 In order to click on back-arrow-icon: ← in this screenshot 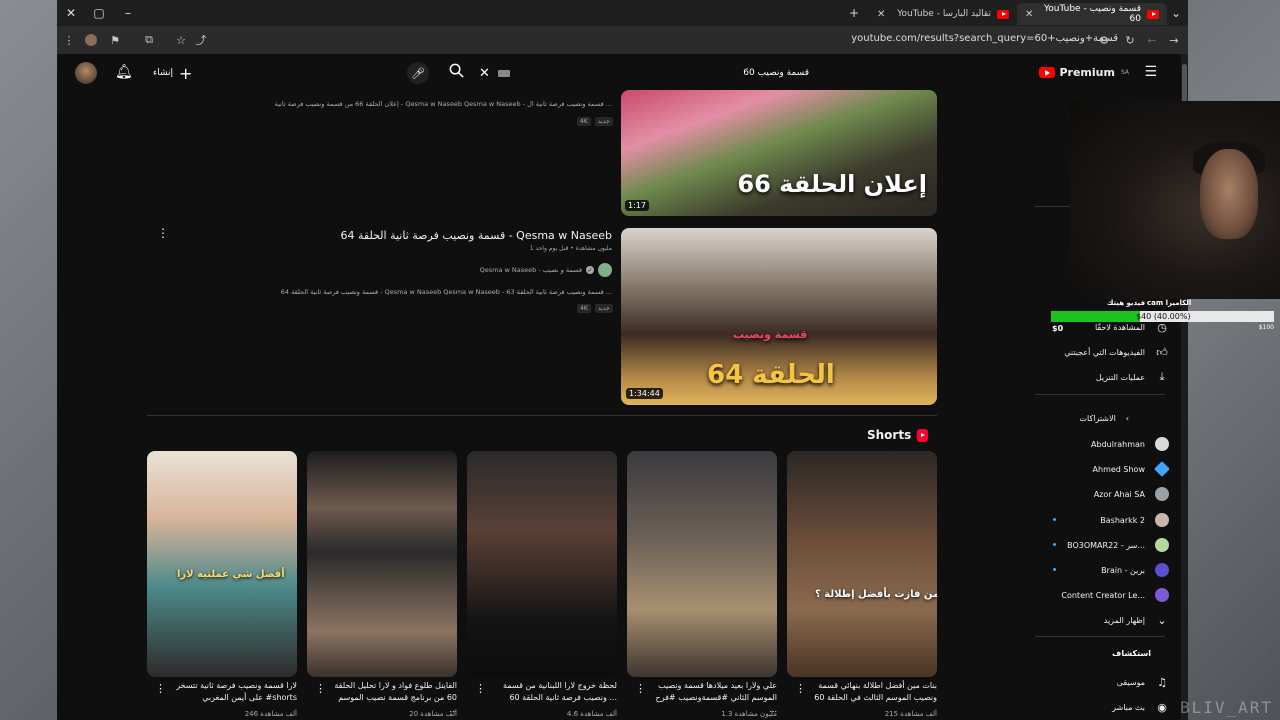, I will do `click(1152, 40)`.